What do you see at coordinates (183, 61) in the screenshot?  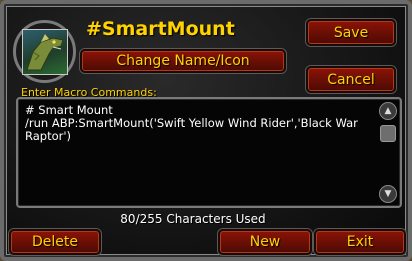 I see `change-name-icon-button: Change Name/Icon` at bounding box center [183, 61].